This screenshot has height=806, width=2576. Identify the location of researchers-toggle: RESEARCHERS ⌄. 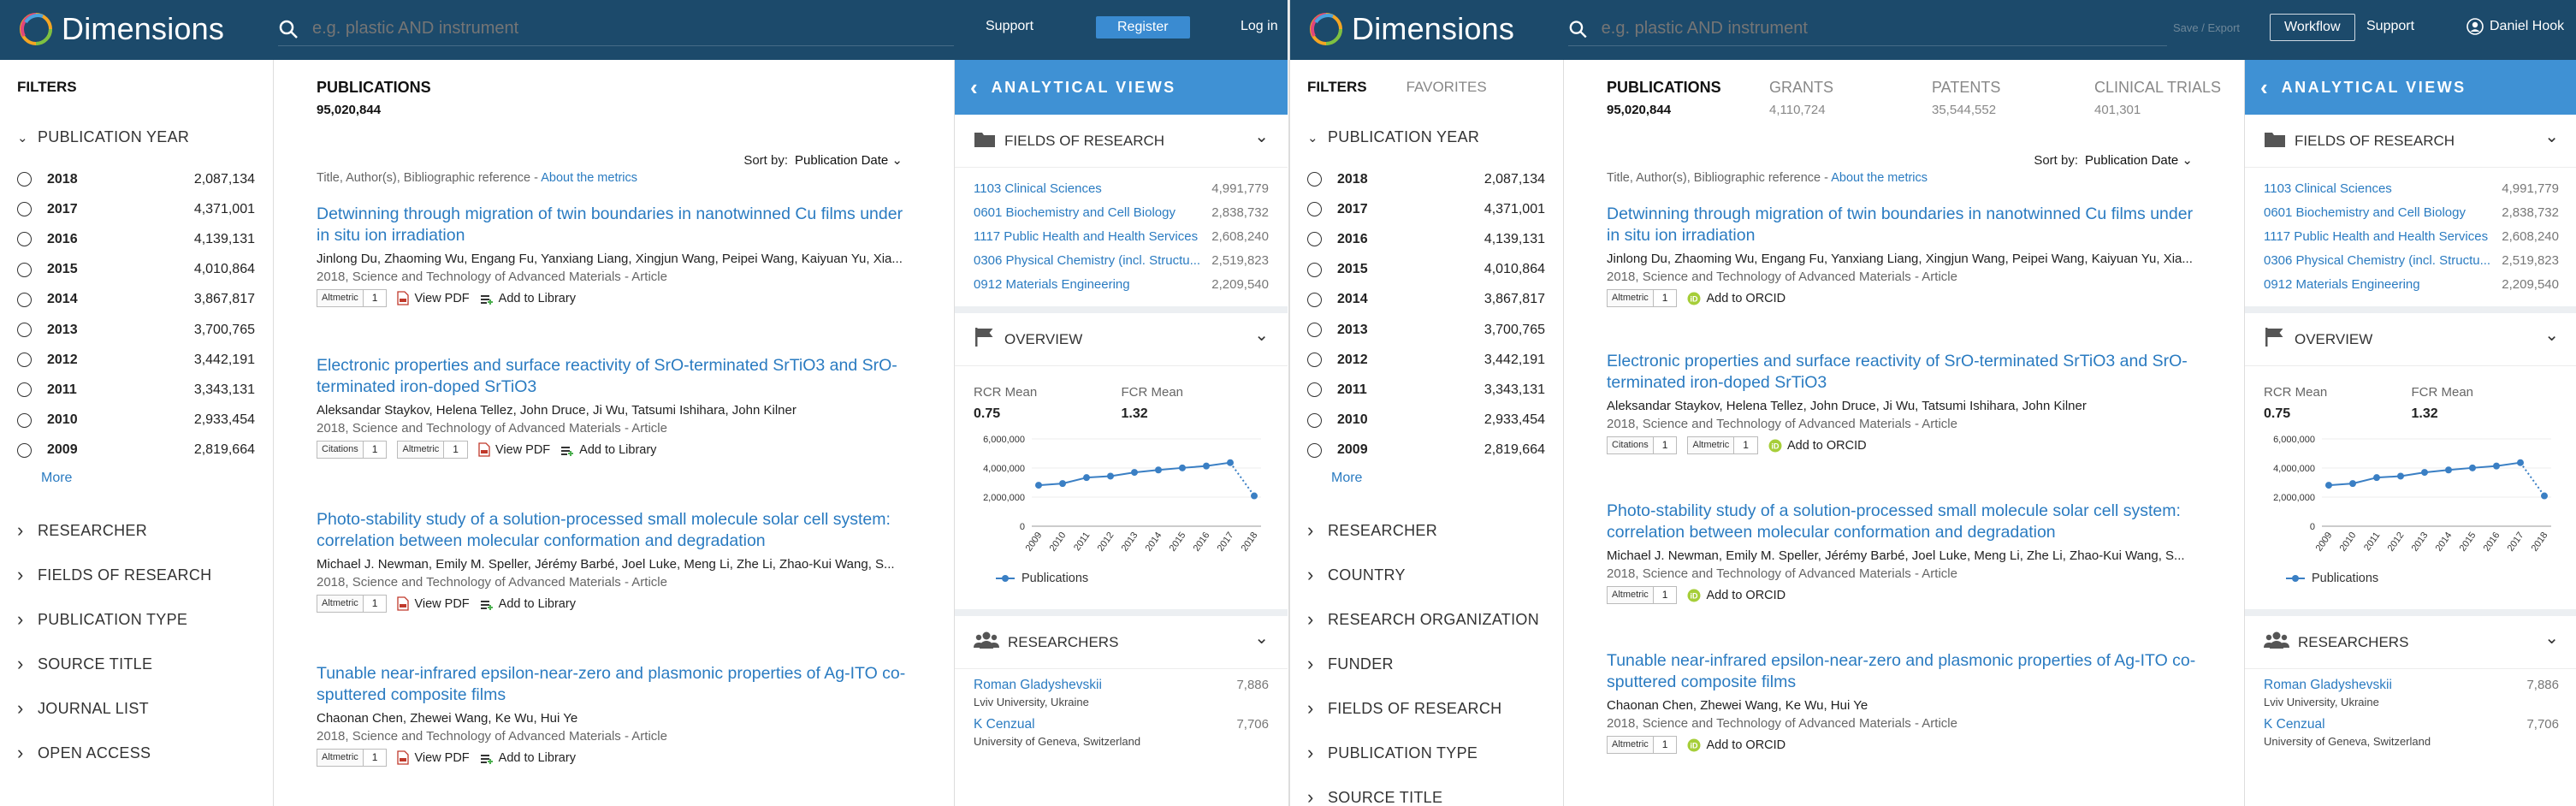
(2410, 642).